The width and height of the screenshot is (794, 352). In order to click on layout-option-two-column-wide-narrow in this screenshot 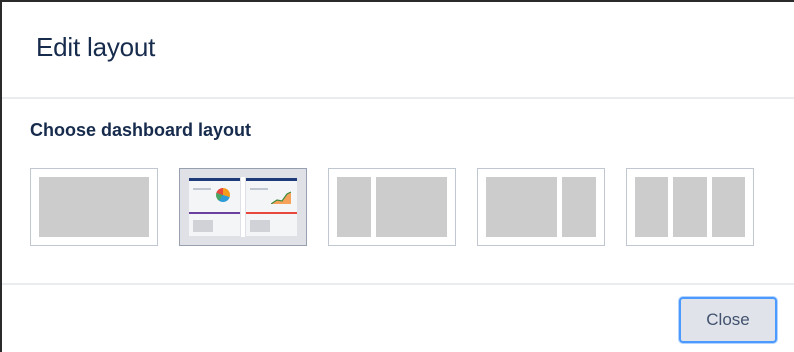, I will do `click(541, 207)`.